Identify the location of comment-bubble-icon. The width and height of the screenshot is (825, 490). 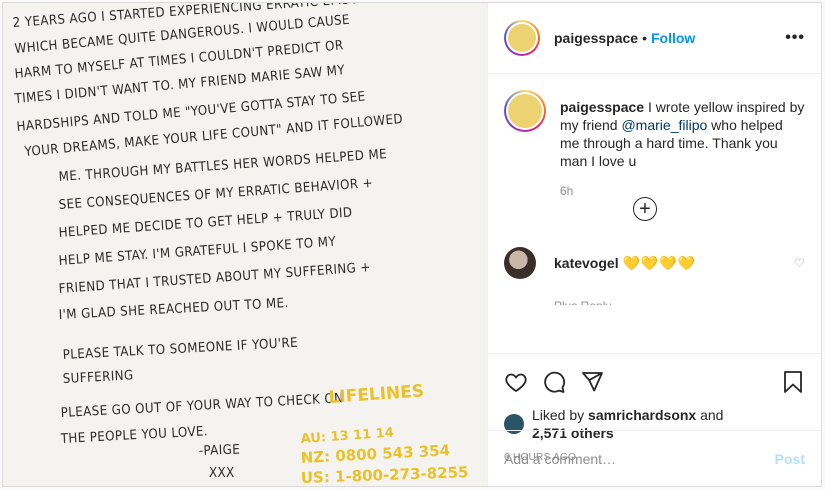
(554, 382).